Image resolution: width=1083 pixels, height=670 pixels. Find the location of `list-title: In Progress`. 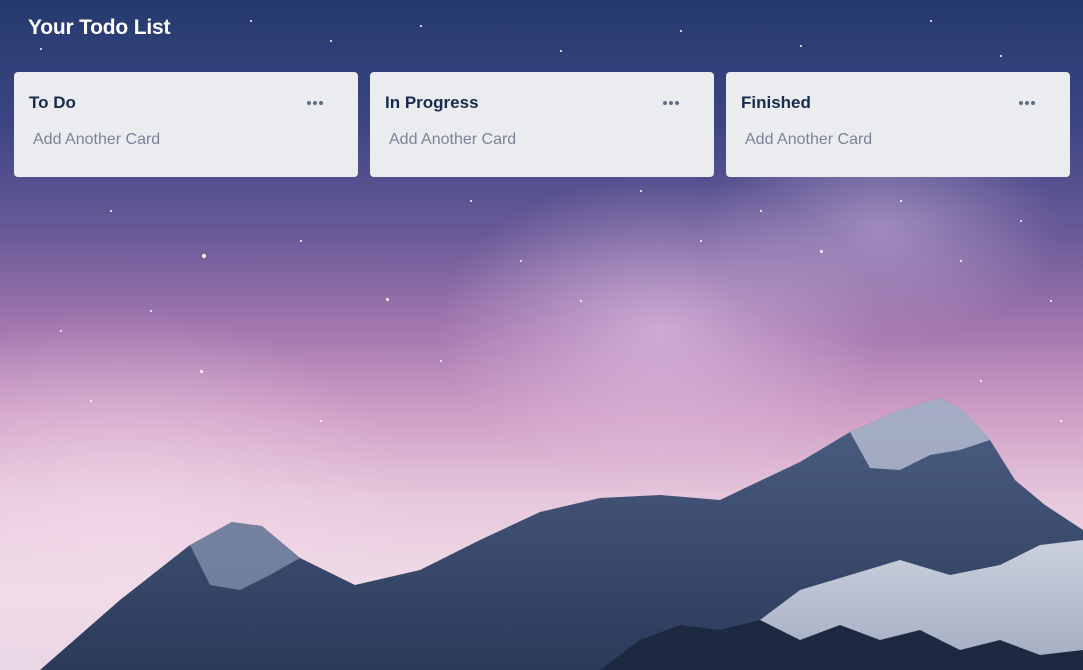

list-title: In Progress is located at coordinates (432, 103).